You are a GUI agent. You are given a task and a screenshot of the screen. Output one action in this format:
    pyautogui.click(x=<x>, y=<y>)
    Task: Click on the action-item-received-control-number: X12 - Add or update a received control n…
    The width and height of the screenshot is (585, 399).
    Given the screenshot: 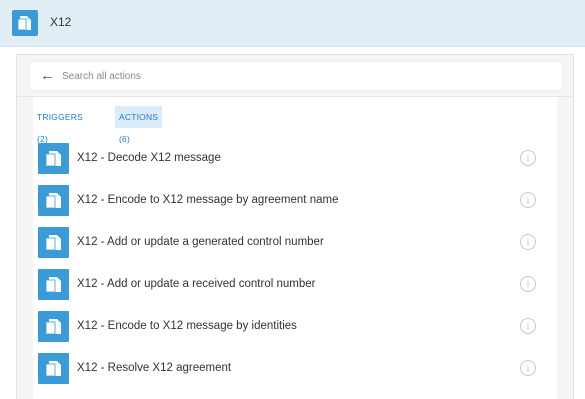 What is the action you would take?
    pyautogui.click(x=295, y=290)
    